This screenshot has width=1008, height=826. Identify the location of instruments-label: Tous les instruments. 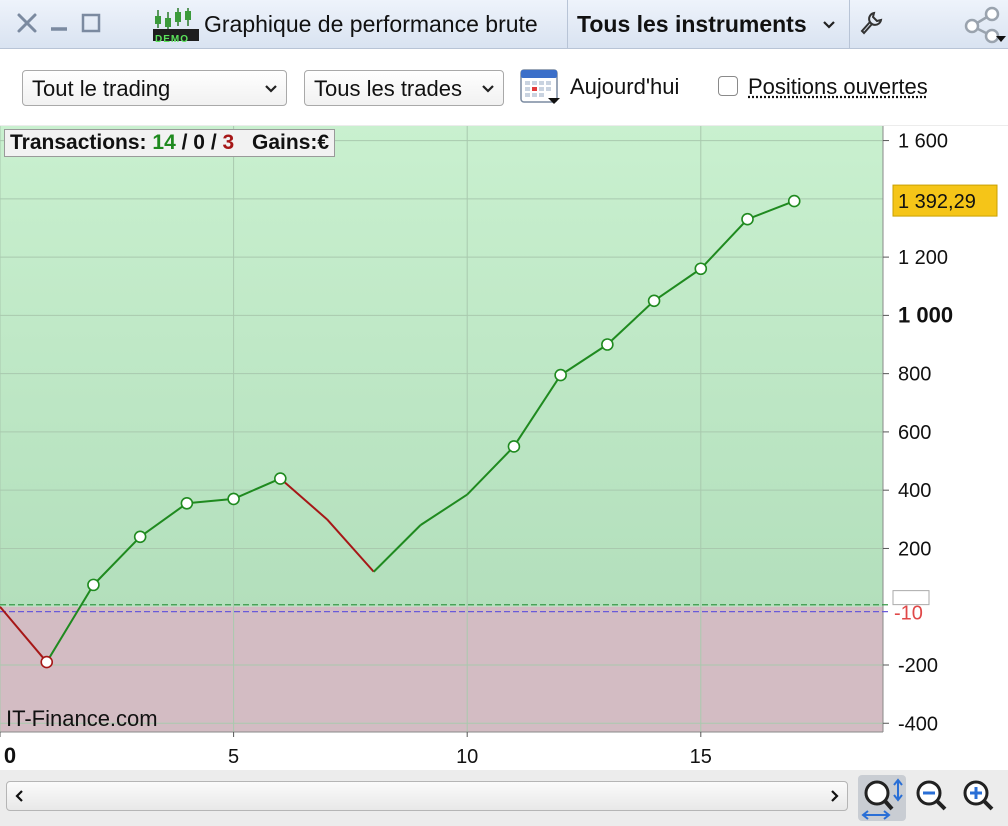
(692, 24).